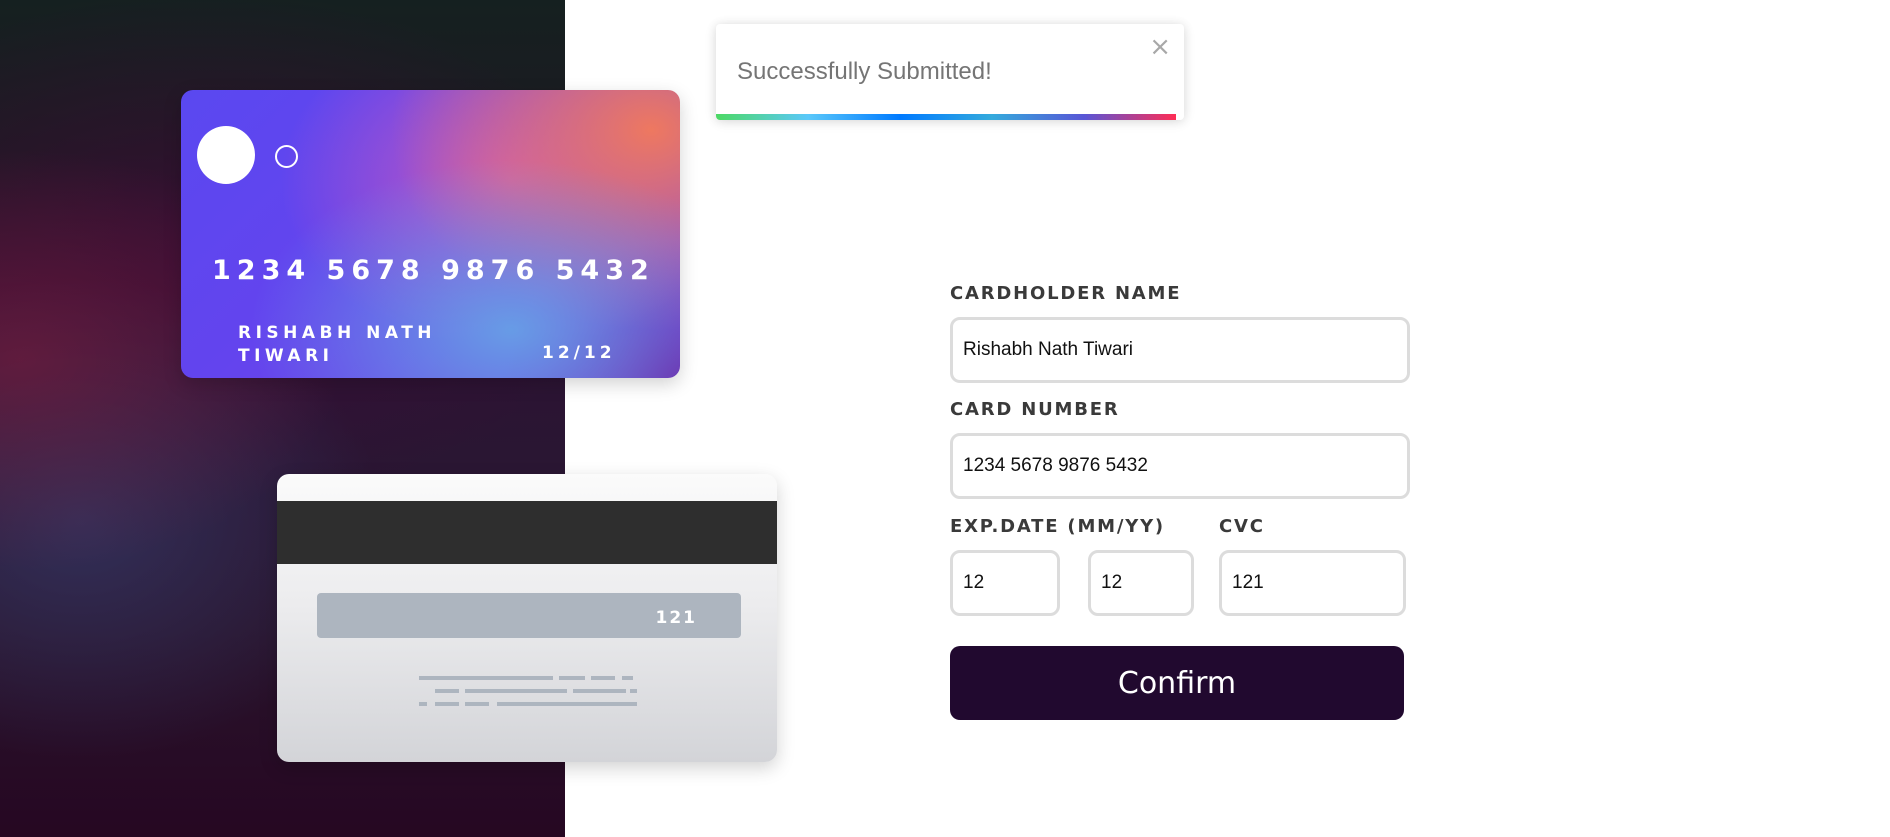 The height and width of the screenshot is (837, 1890). Describe the element at coordinates (1057, 526) in the screenshot. I see `expiry-date-label: EXP.DATE (MM/YY)` at that location.